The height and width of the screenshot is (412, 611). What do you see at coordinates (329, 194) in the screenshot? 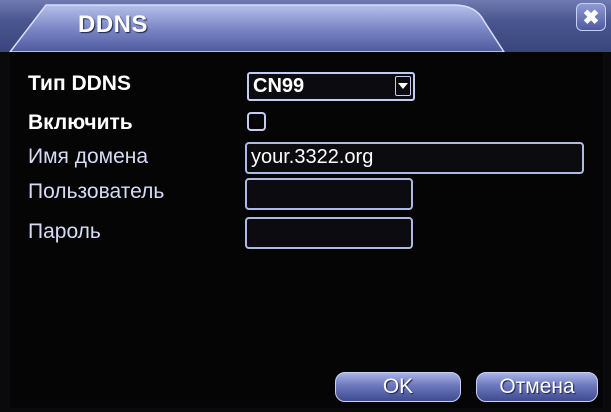
I see `user-input` at bounding box center [329, 194].